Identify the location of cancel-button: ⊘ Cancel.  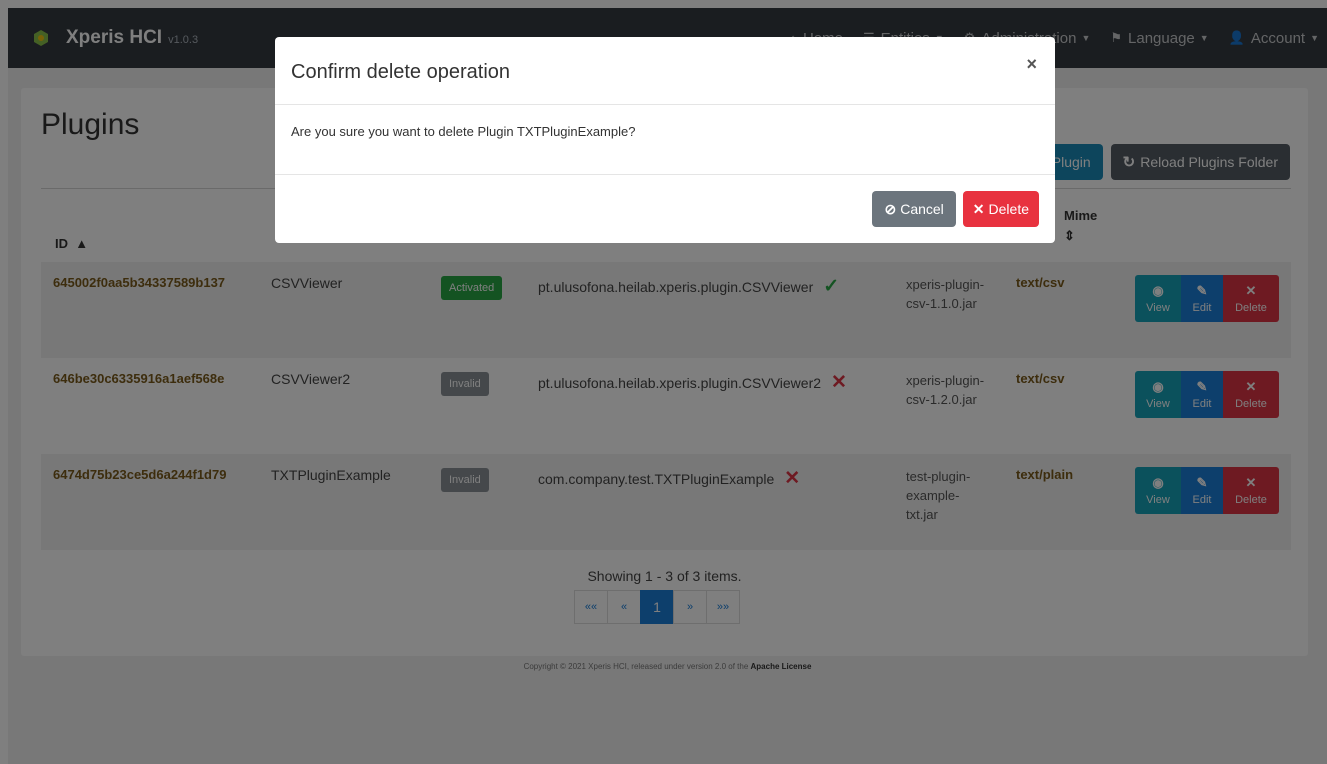
(914, 209).